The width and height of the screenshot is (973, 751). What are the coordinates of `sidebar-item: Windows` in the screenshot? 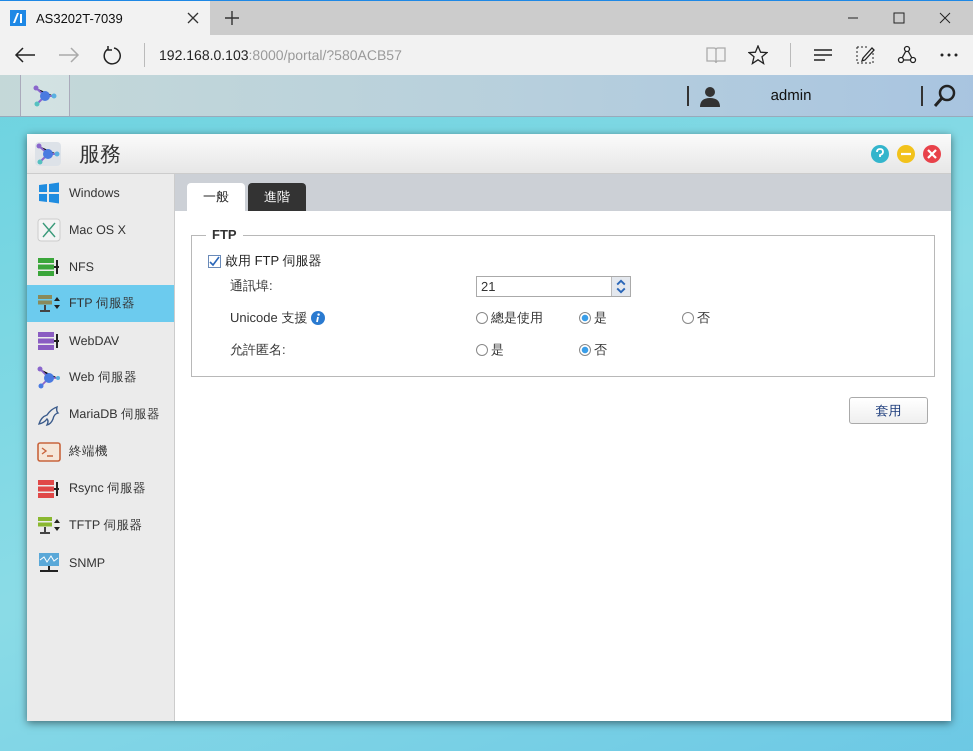 It's located at (100, 192).